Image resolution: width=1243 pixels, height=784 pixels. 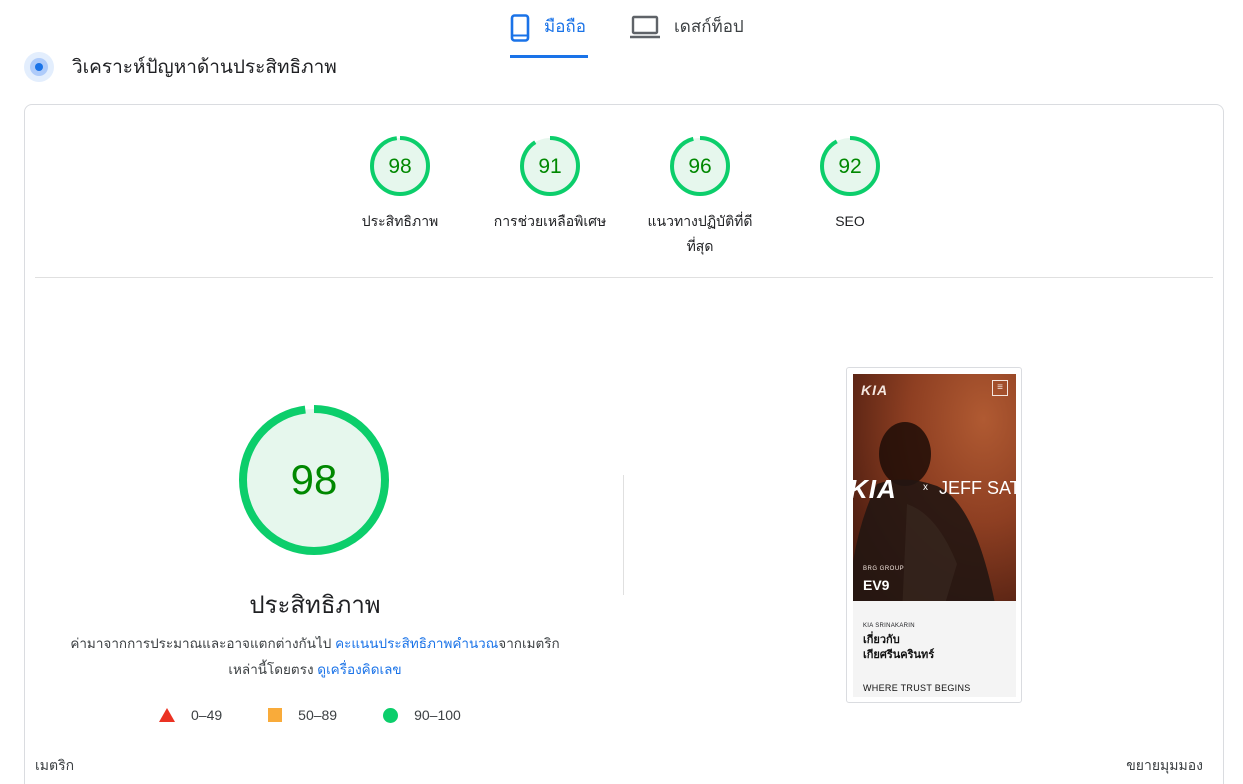 I want to click on score-gauge-performance: 98 ประสิทธิภาพ, so click(x=400, y=184).